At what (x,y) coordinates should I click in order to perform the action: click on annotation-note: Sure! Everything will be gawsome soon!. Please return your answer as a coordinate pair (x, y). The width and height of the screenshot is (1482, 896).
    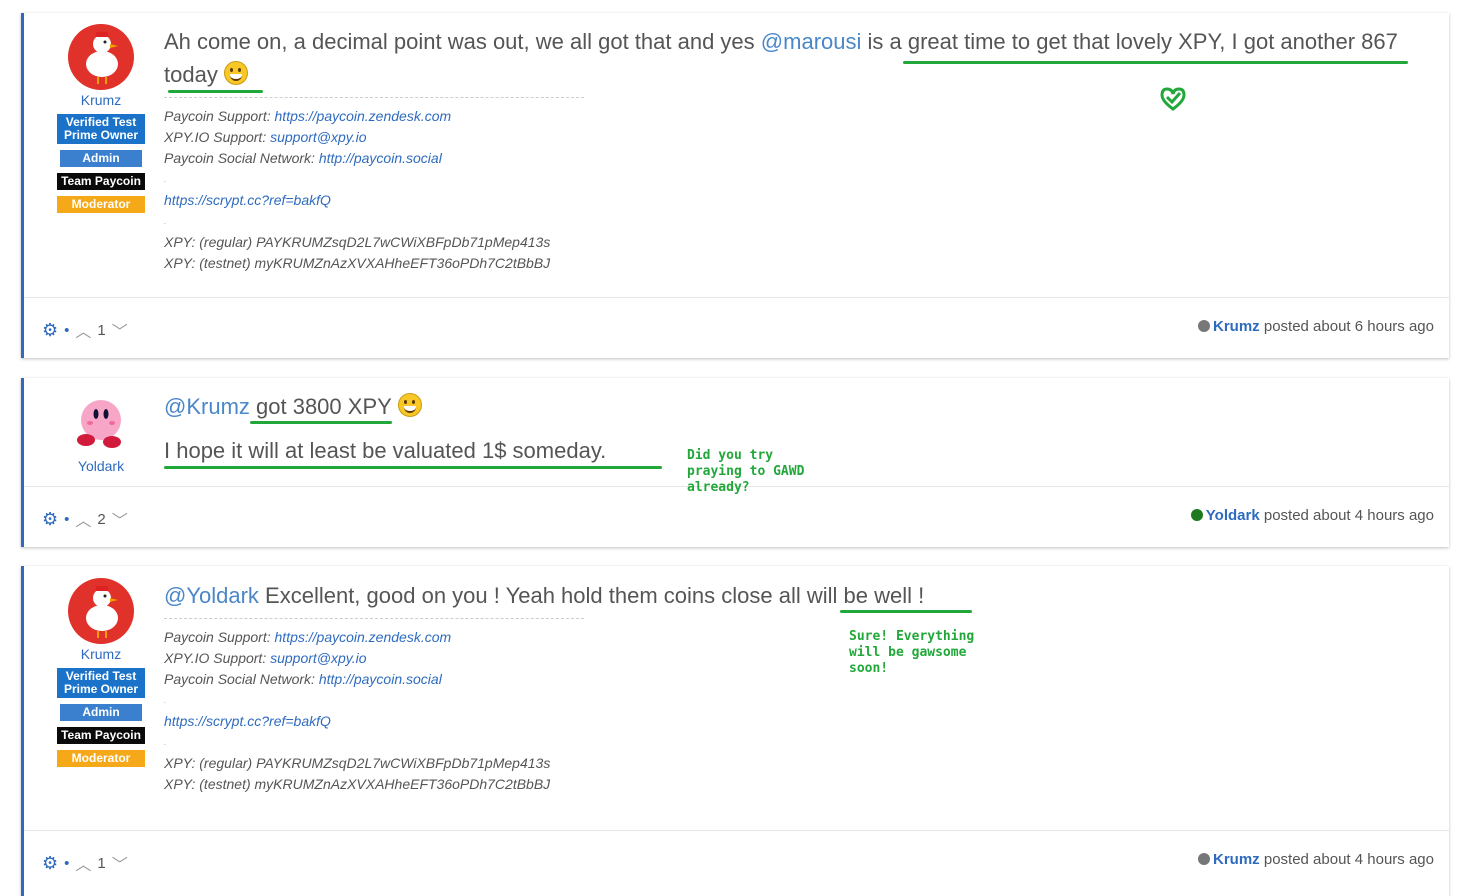
    Looking at the image, I should click on (912, 652).